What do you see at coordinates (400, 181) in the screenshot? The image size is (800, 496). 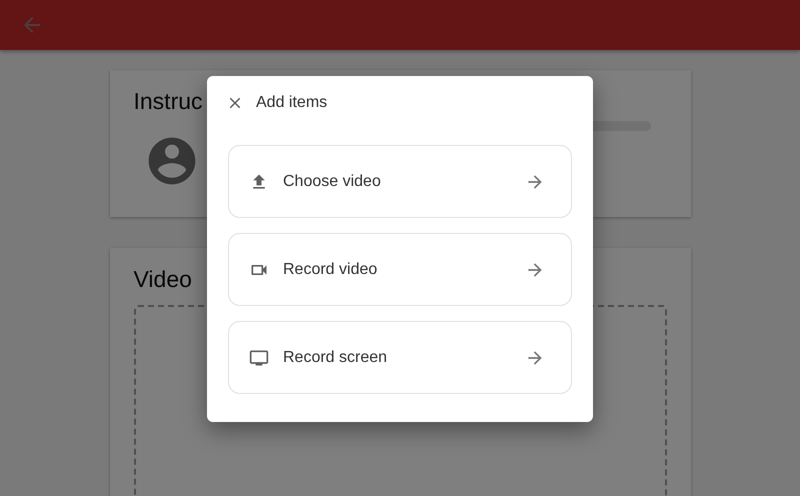 I see `option-button: Choose video` at bounding box center [400, 181].